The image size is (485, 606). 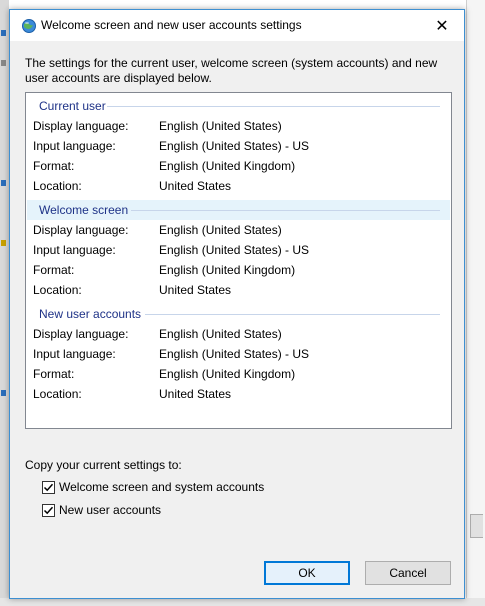 I want to click on background-button-fragment, so click(x=476, y=526).